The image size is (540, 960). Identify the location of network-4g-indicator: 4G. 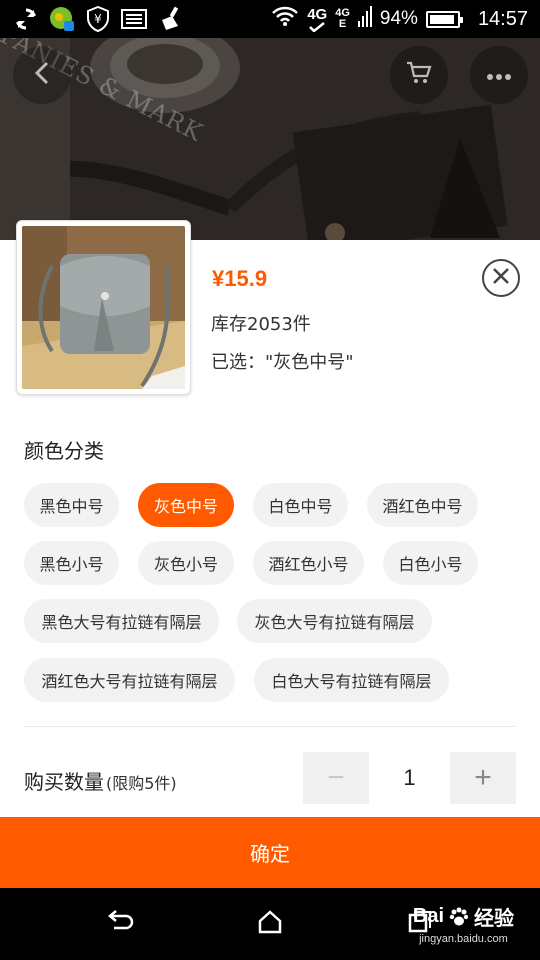
(317, 19).